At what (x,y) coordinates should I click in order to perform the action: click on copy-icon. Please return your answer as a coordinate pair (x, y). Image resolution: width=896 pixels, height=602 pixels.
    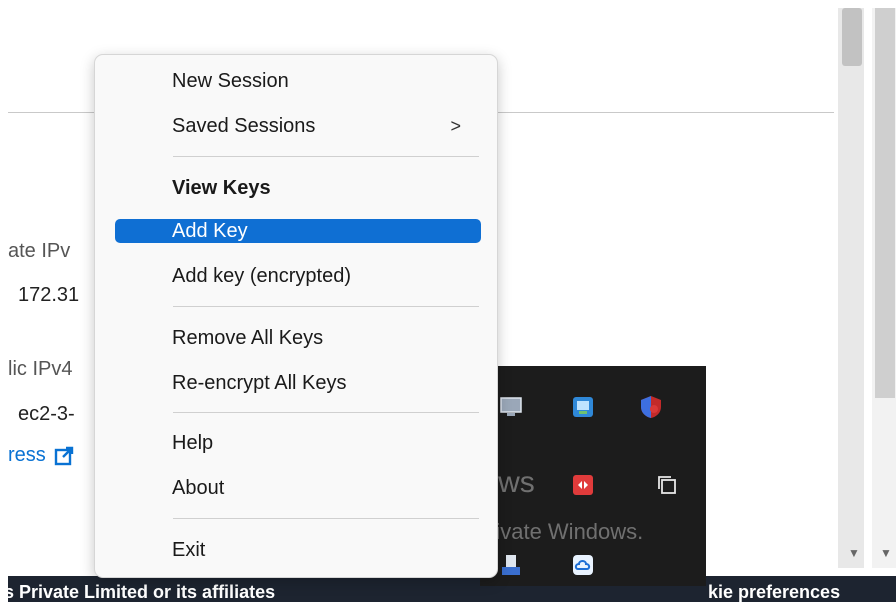
    Looking at the image, I should click on (667, 485).